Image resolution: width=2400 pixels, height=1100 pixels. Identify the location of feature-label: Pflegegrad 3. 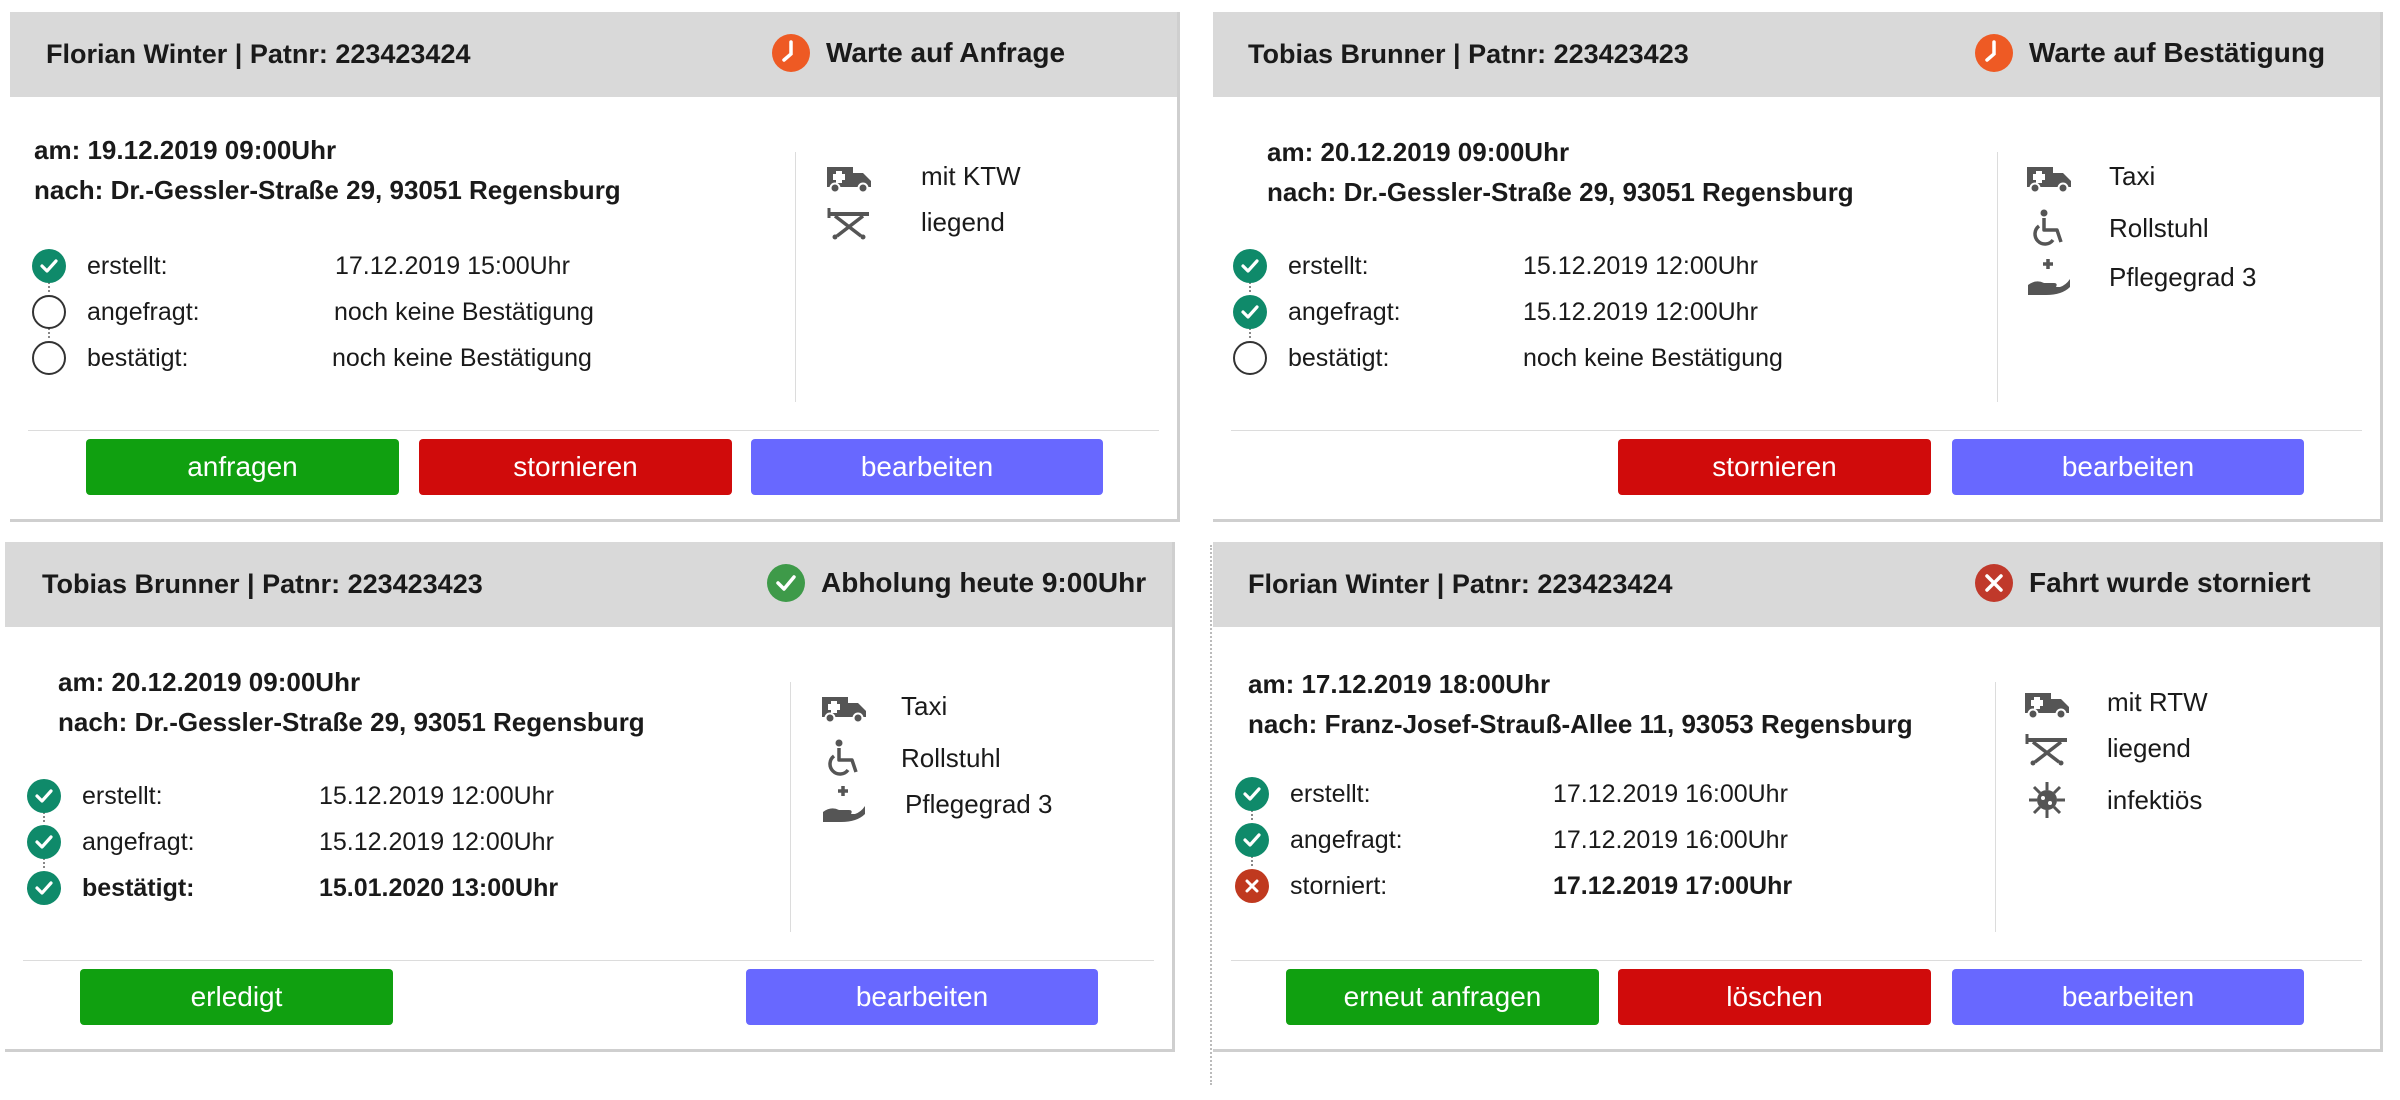
(2183, 276).